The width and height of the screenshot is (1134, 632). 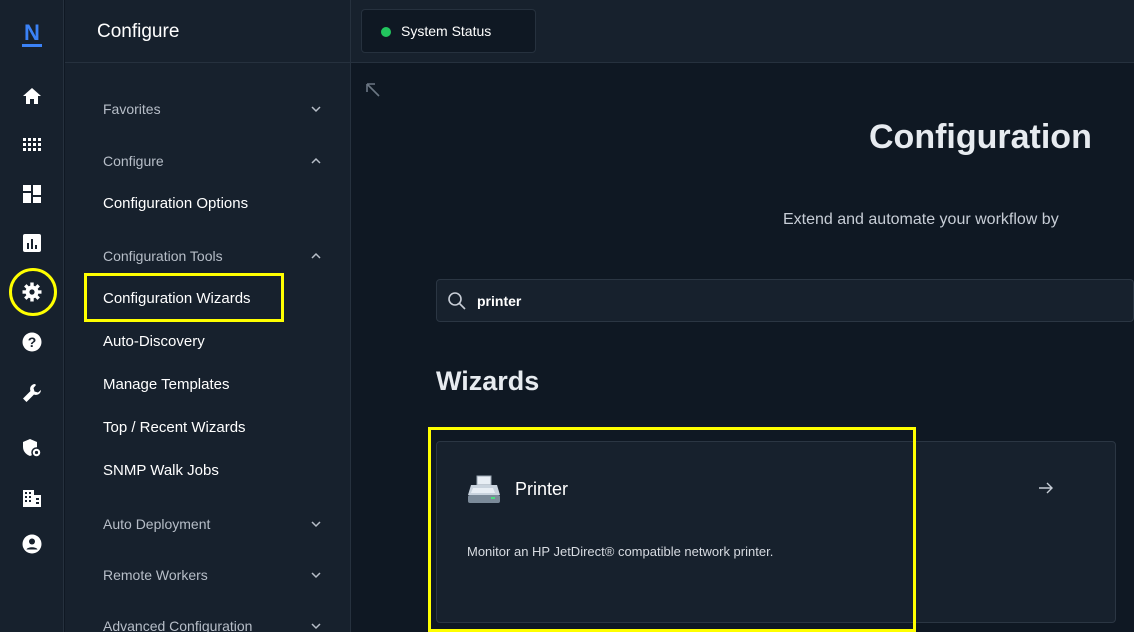 I want to click on gear-icon, so click(x=32, y=292).